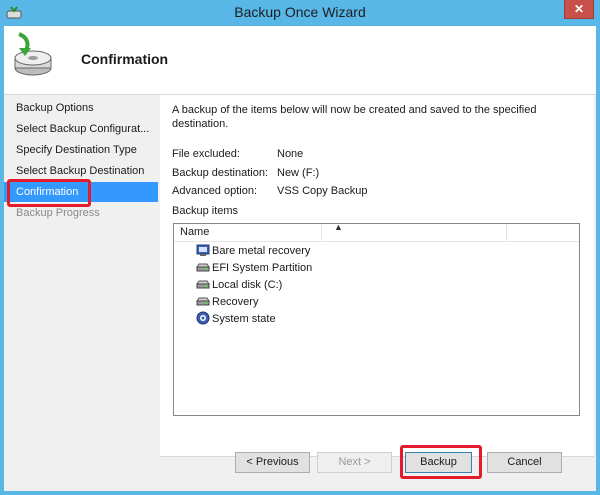  Describe the element at coordinates (261, 251) in the screenshot. I see `list-item-label: Bare metal recovery` at that location.